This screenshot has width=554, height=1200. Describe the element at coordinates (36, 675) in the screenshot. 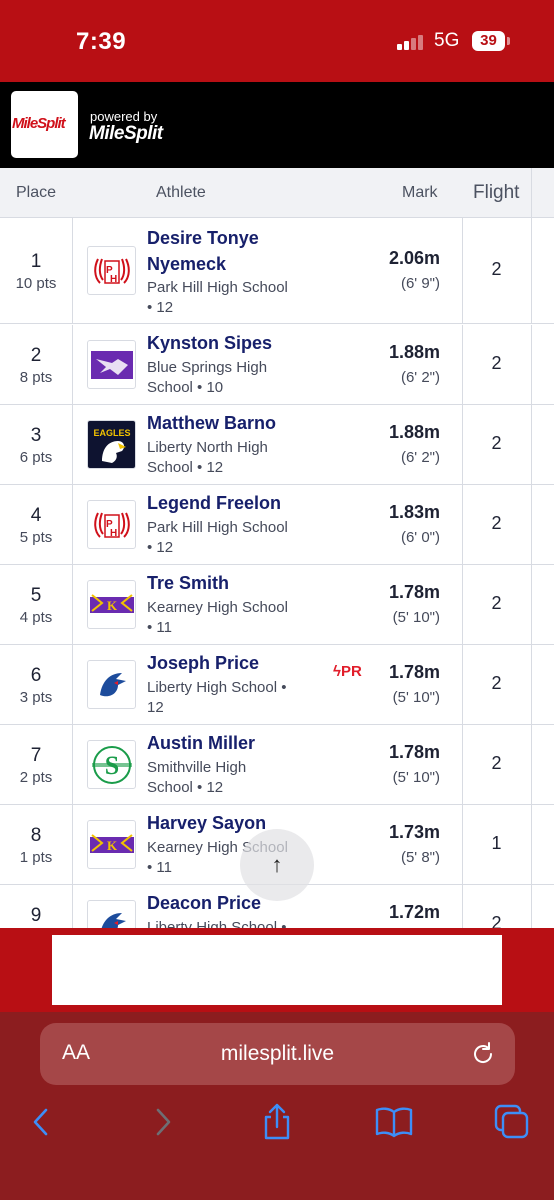

I see `place-number: 6` at that location.